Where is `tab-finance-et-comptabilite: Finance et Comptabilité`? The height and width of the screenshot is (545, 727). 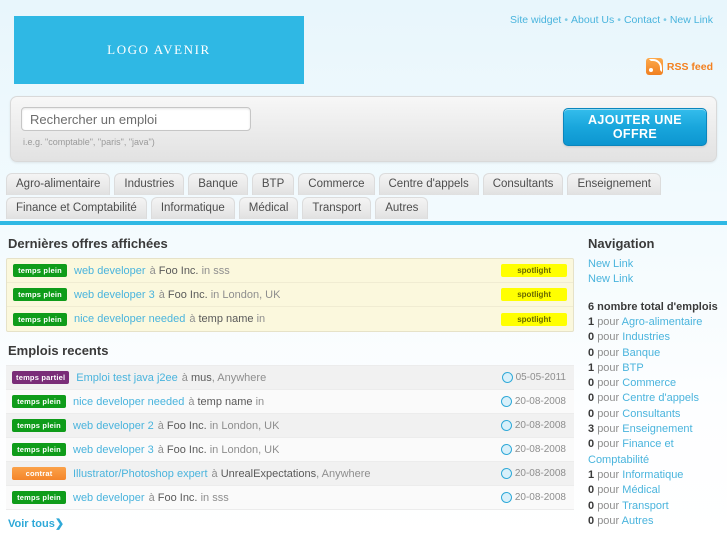 tab-finance-et-comptabilite: Finance et Comptabilité is located at coordinates (76, 208).